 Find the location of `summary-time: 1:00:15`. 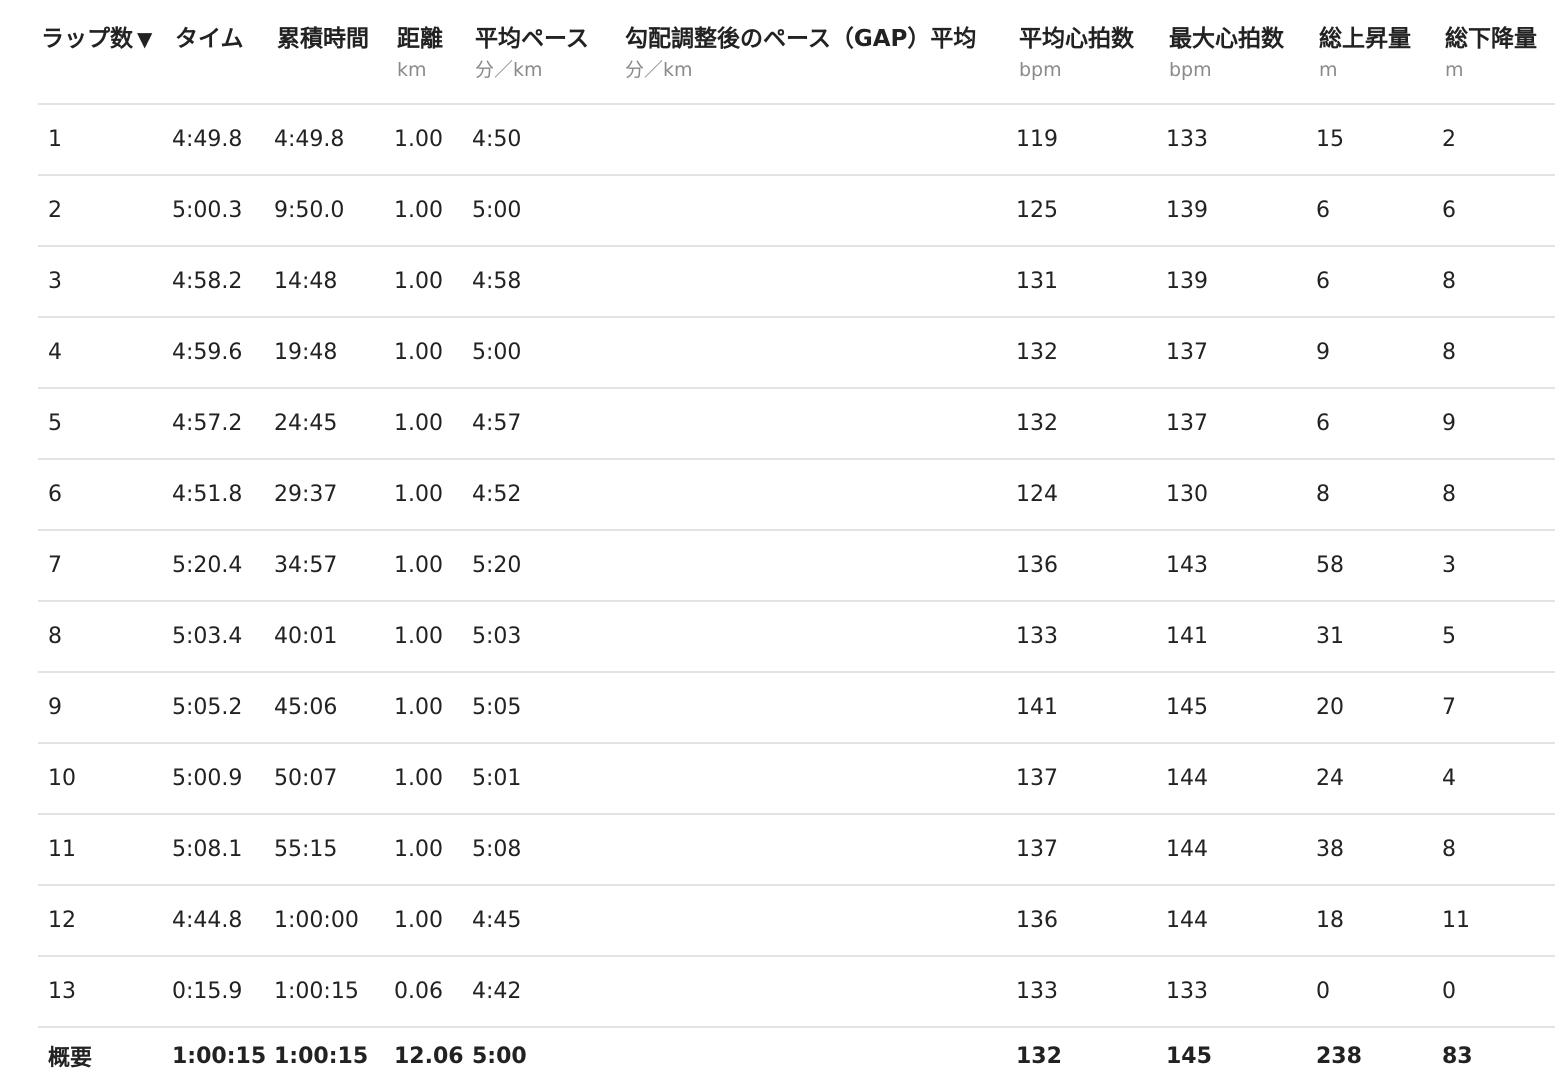

summary-time: 1:00:15 is located at coordinates (219, 1056).